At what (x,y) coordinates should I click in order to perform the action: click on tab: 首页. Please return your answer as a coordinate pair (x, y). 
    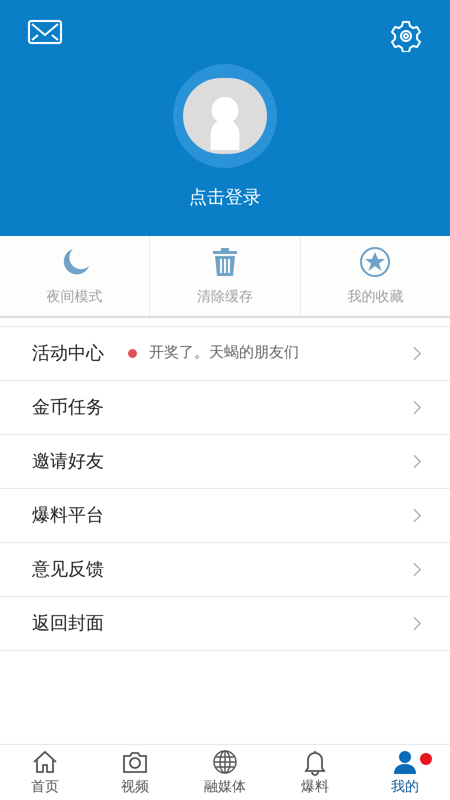
    Looking at the image, I should click on (45, 772).